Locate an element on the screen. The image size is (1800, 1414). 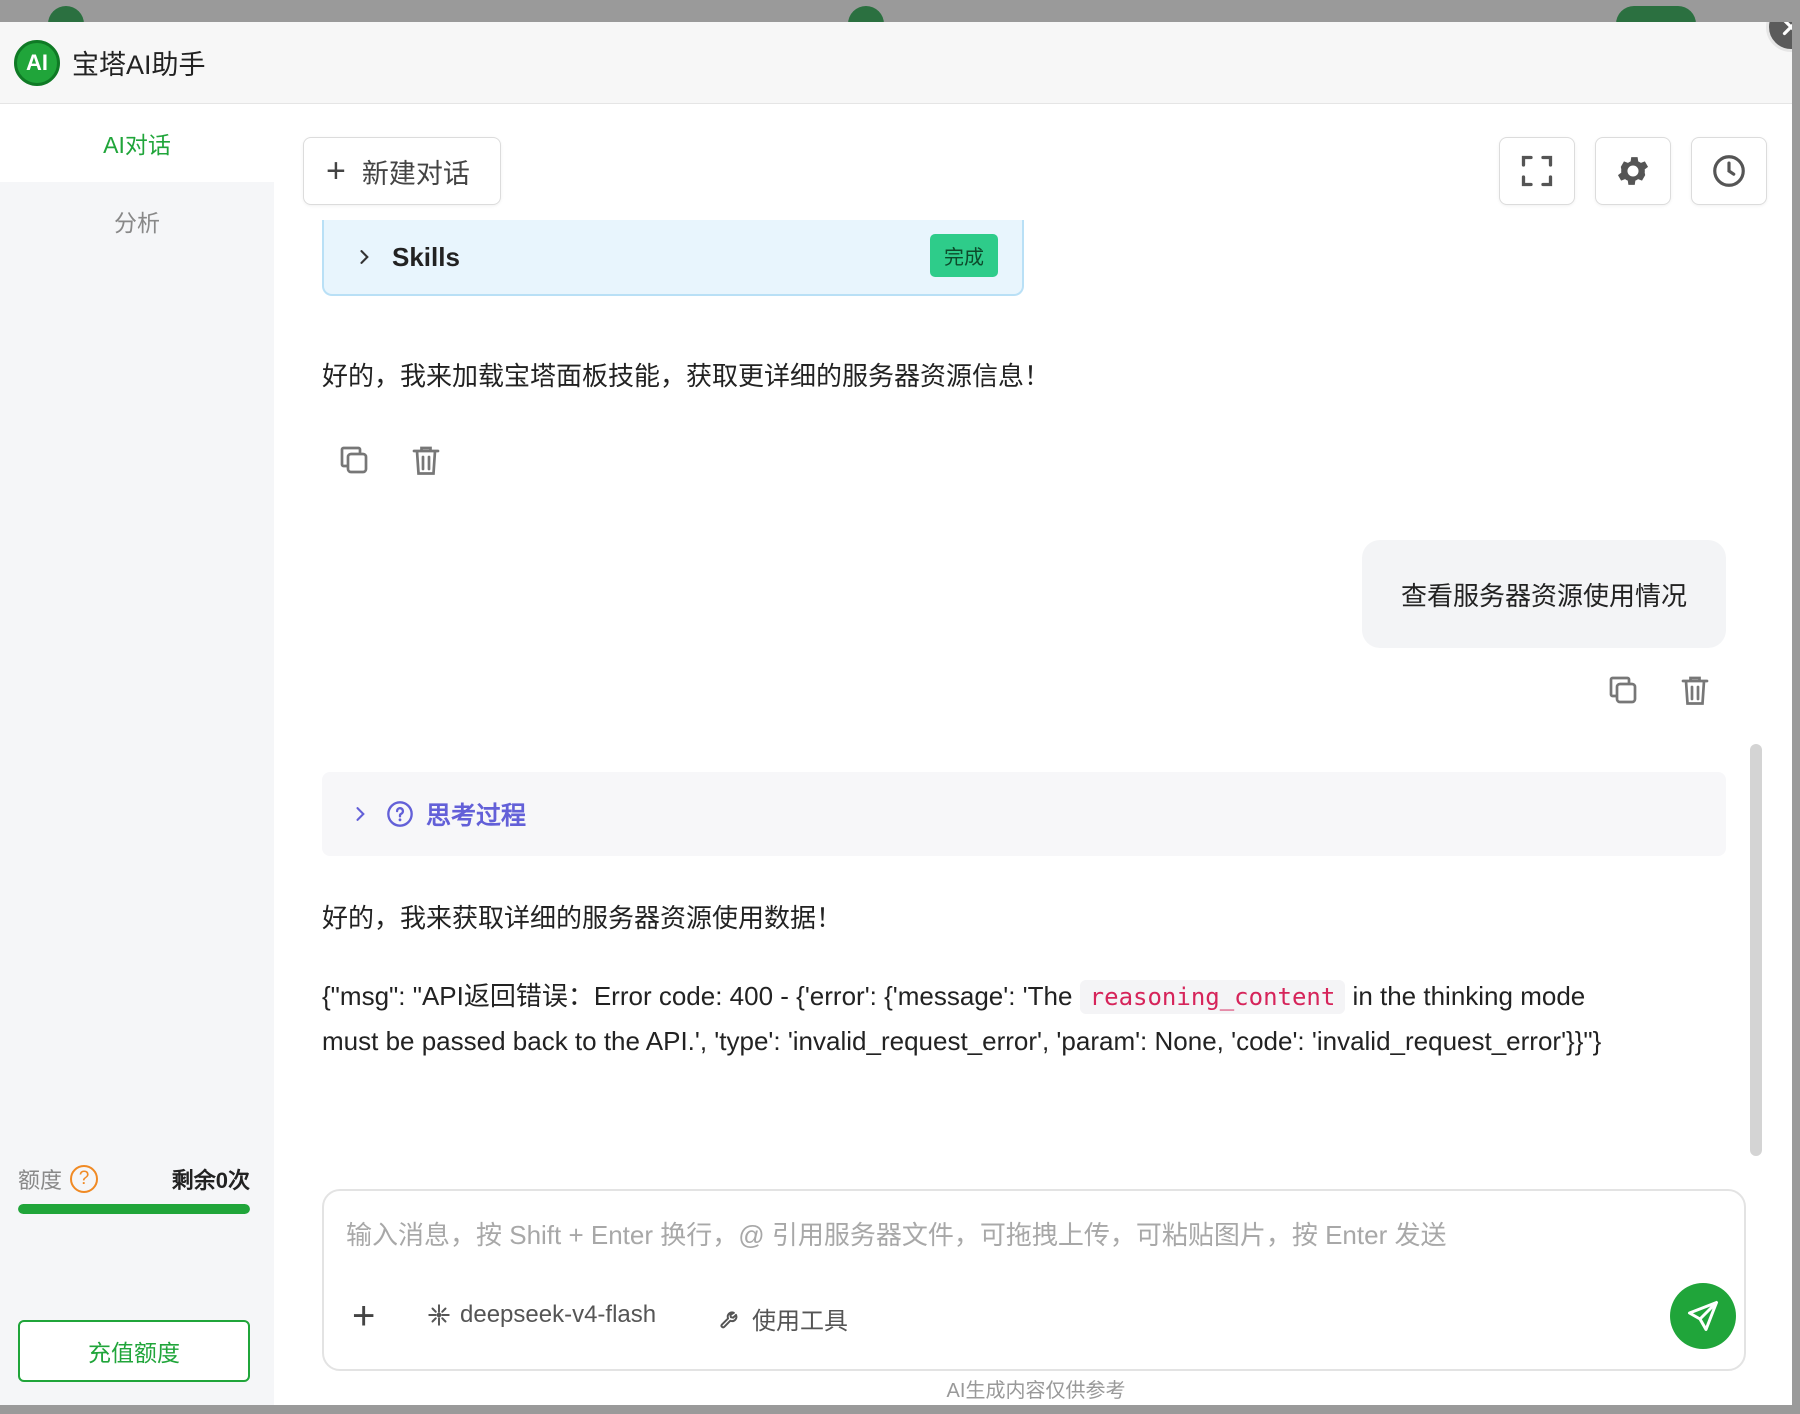
model-selector: deepseek-v4-flash is located at coordinates (541, 1315).